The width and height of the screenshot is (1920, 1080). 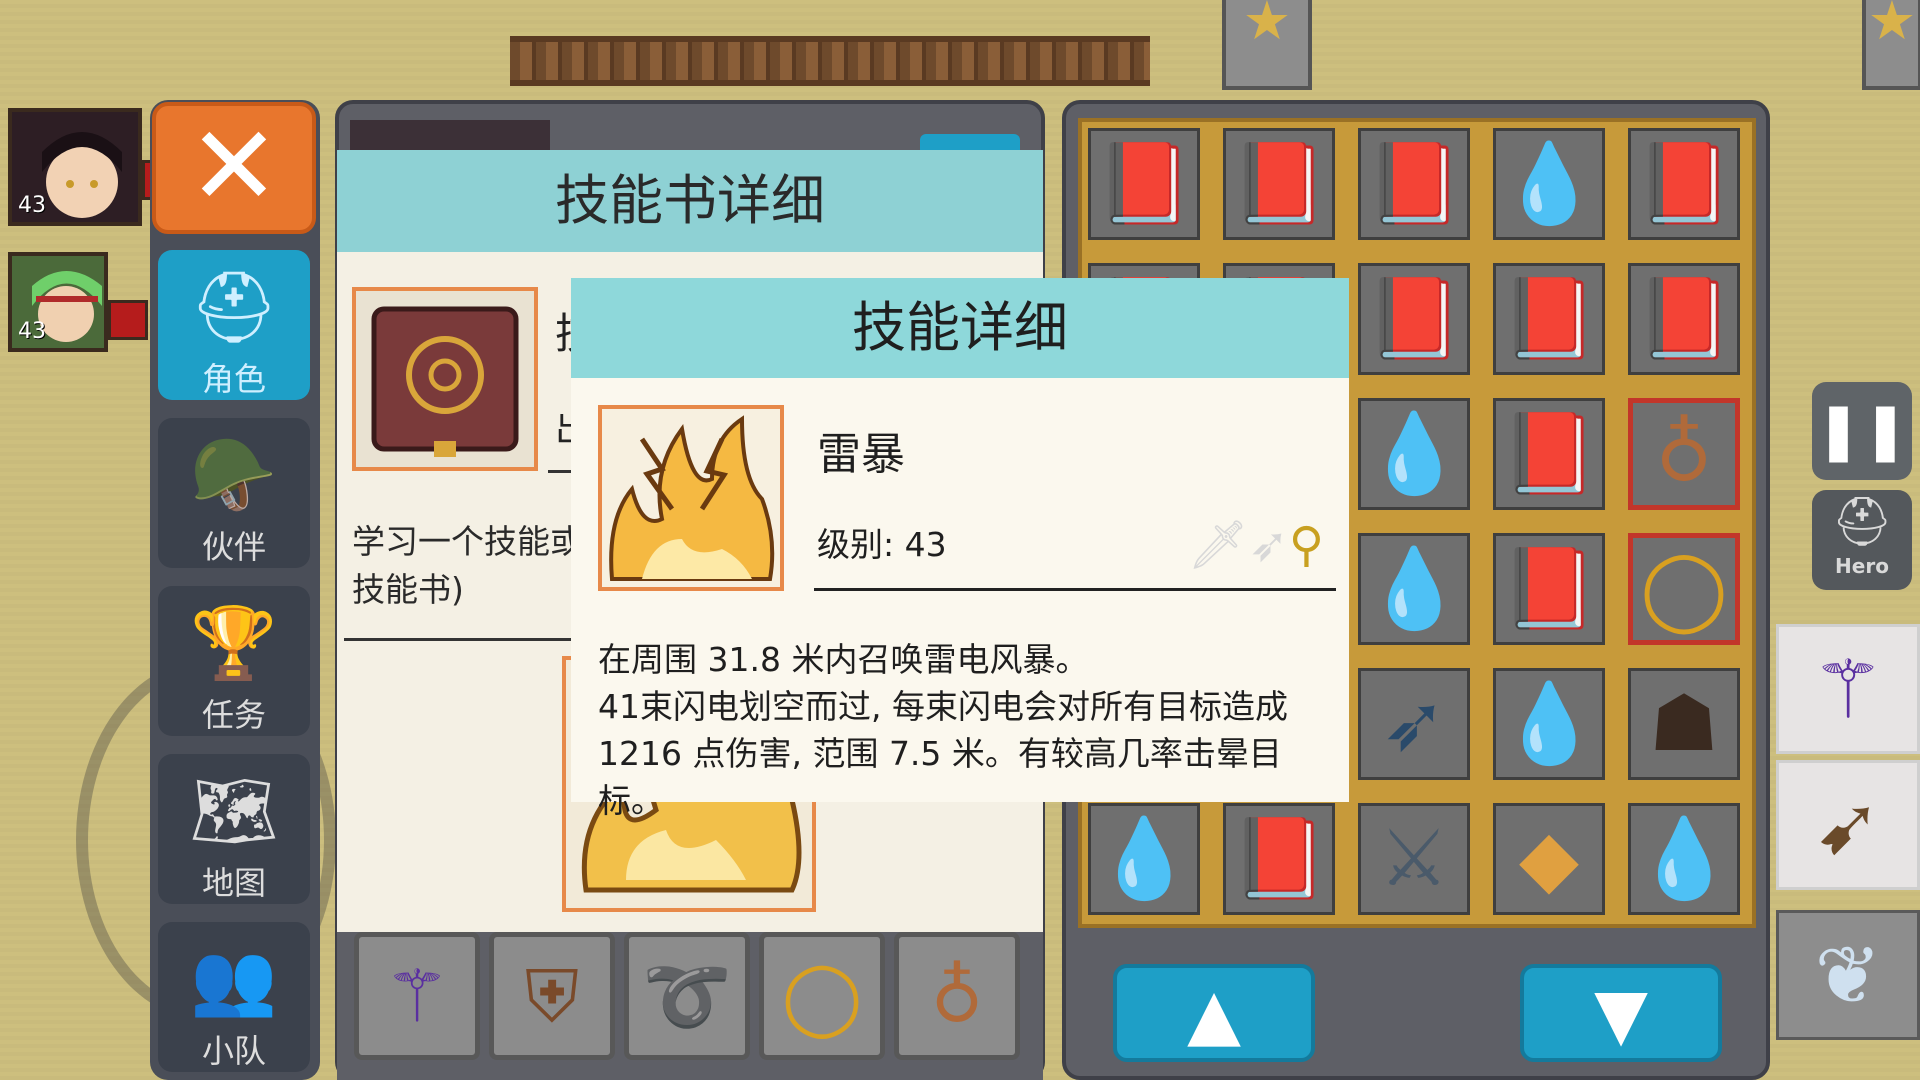 I want to click on quick-slot: ❦, so click(x=1848, y=975).